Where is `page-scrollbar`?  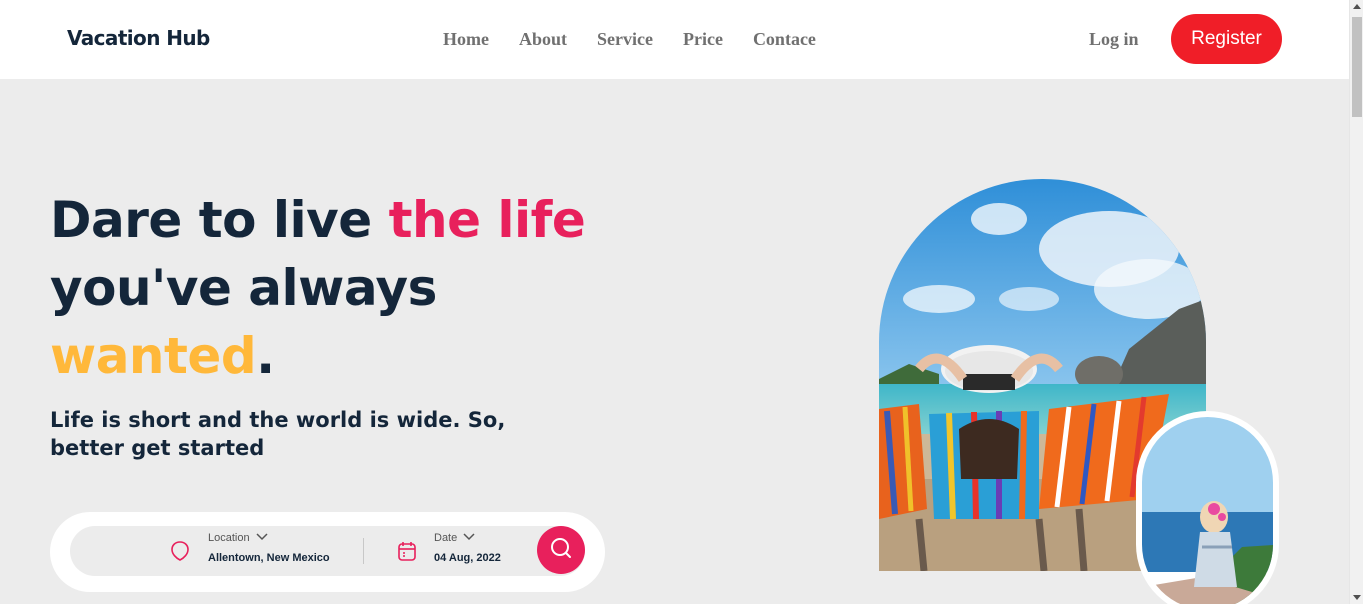
page-scrollbar is located at coordinates (1356, 302).